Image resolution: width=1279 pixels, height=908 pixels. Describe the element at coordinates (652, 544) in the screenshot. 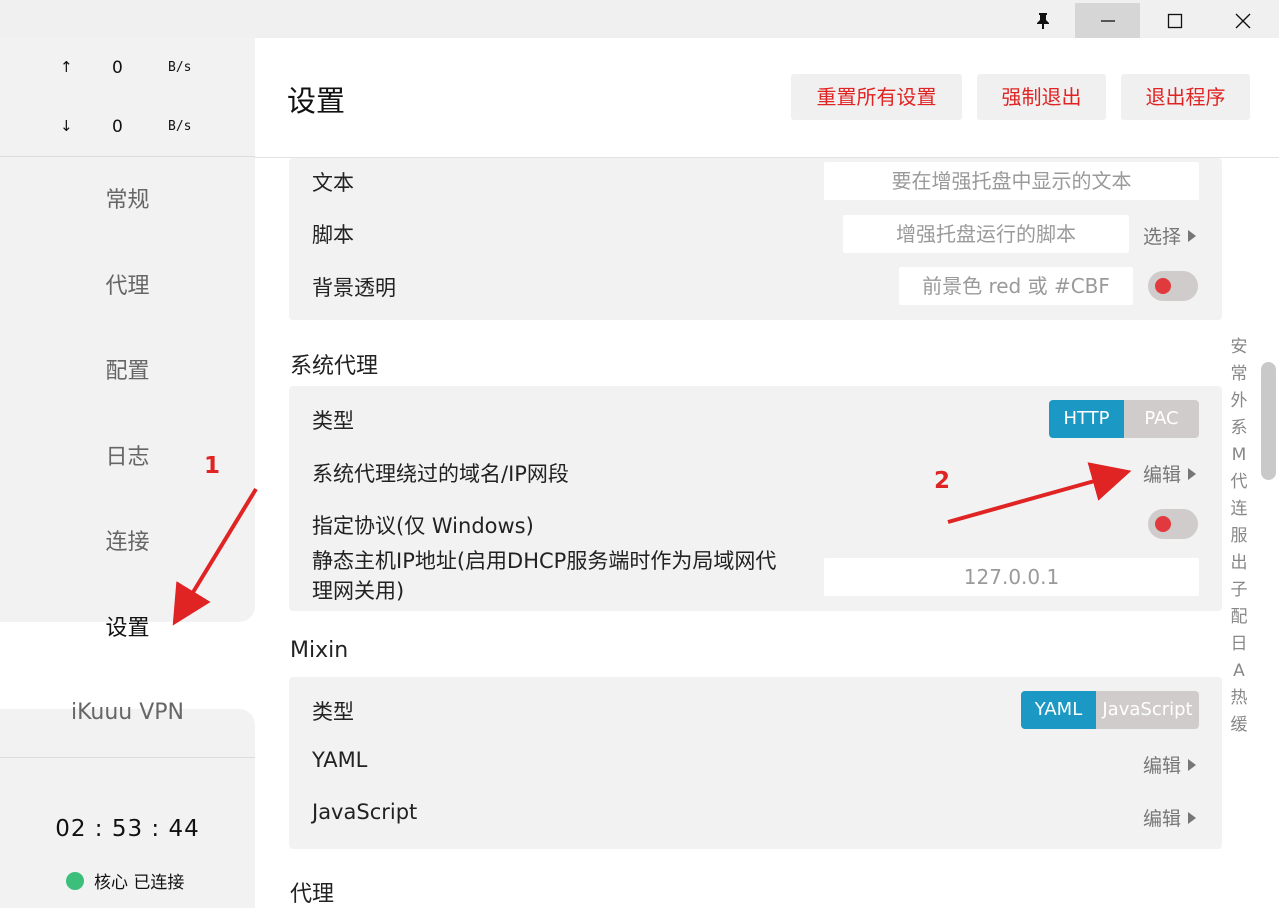

I see `annotation-arrows` at that location.